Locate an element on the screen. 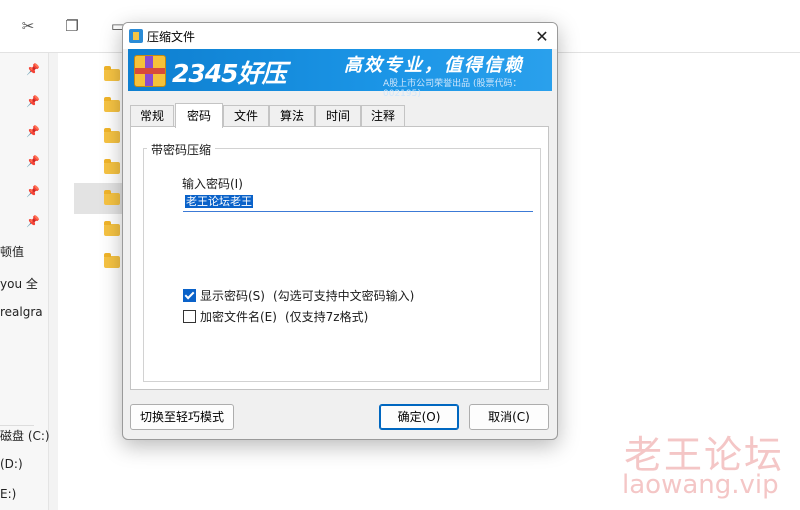  sidebar-drive-c: 磁盘 (C:) is located at coordinates (25, 435).